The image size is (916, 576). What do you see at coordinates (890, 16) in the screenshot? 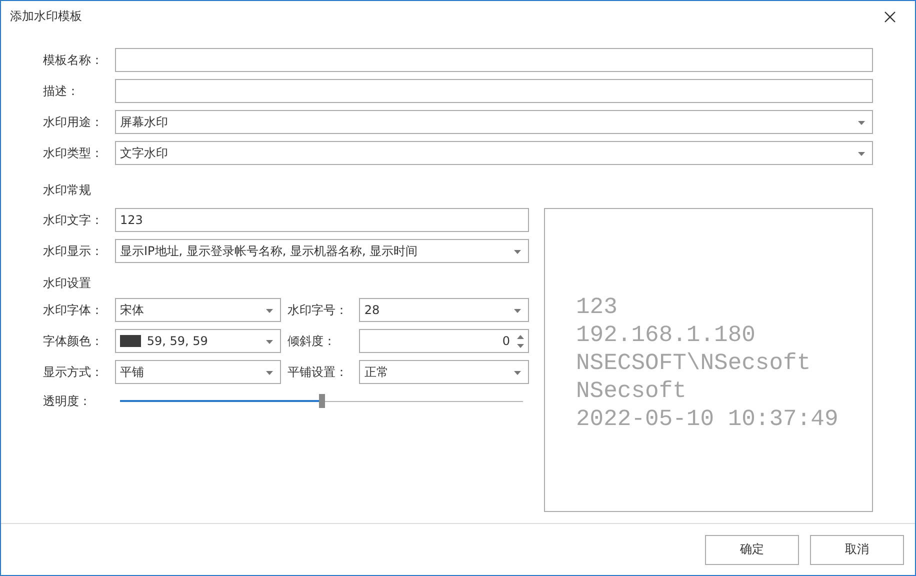
I see `close-icon` at bounding box center [890, 16].